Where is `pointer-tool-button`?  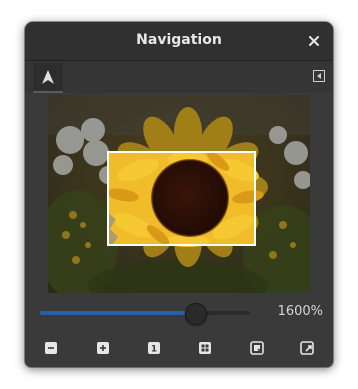
pointer-tool-button is located at coordinates (48, 78).